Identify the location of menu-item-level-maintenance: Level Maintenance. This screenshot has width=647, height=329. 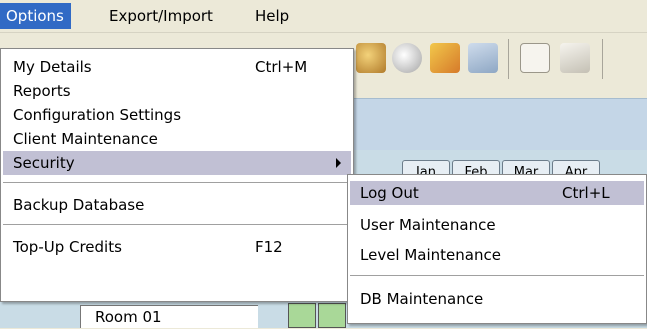
(497, 255).